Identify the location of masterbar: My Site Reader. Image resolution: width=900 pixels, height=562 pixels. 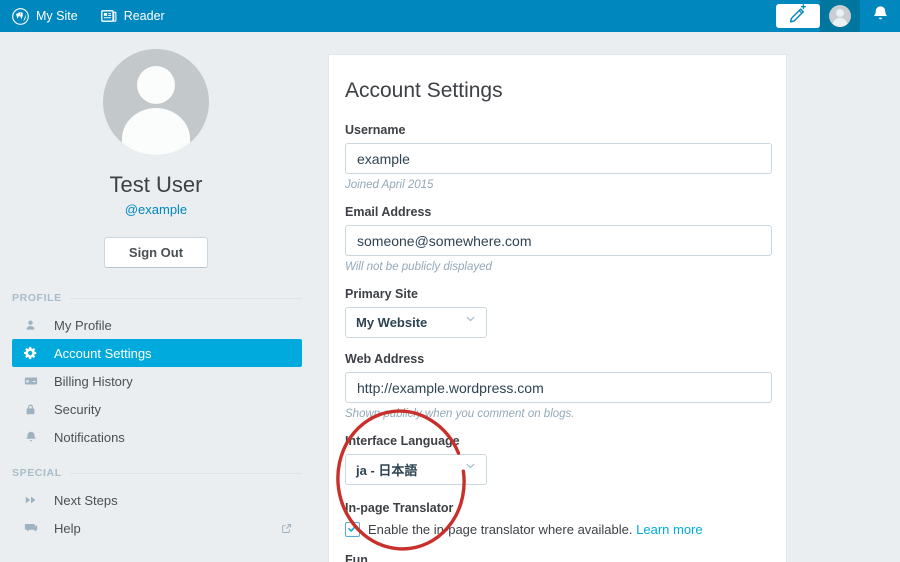
(450, 16).